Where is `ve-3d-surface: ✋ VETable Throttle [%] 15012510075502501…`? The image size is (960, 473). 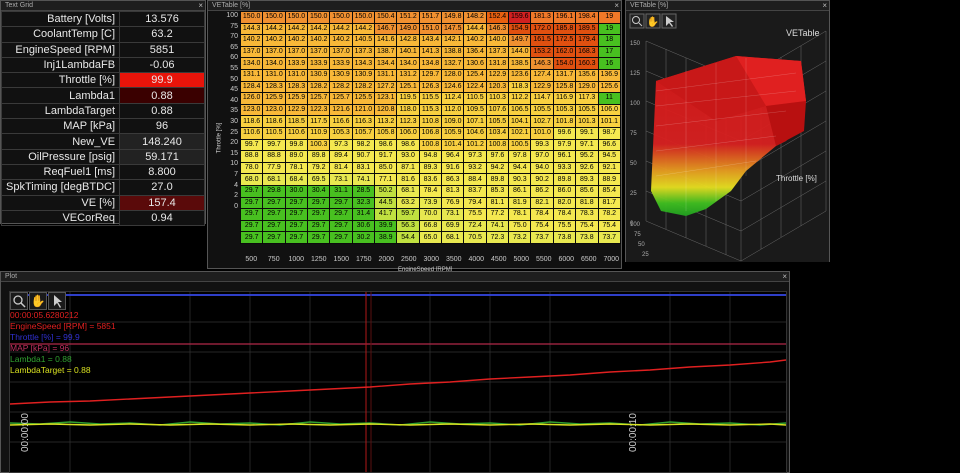 ve-3d-surface: ✋ VETable Throttle [%] 15012510075502501… is located at coordinates (727, 136).